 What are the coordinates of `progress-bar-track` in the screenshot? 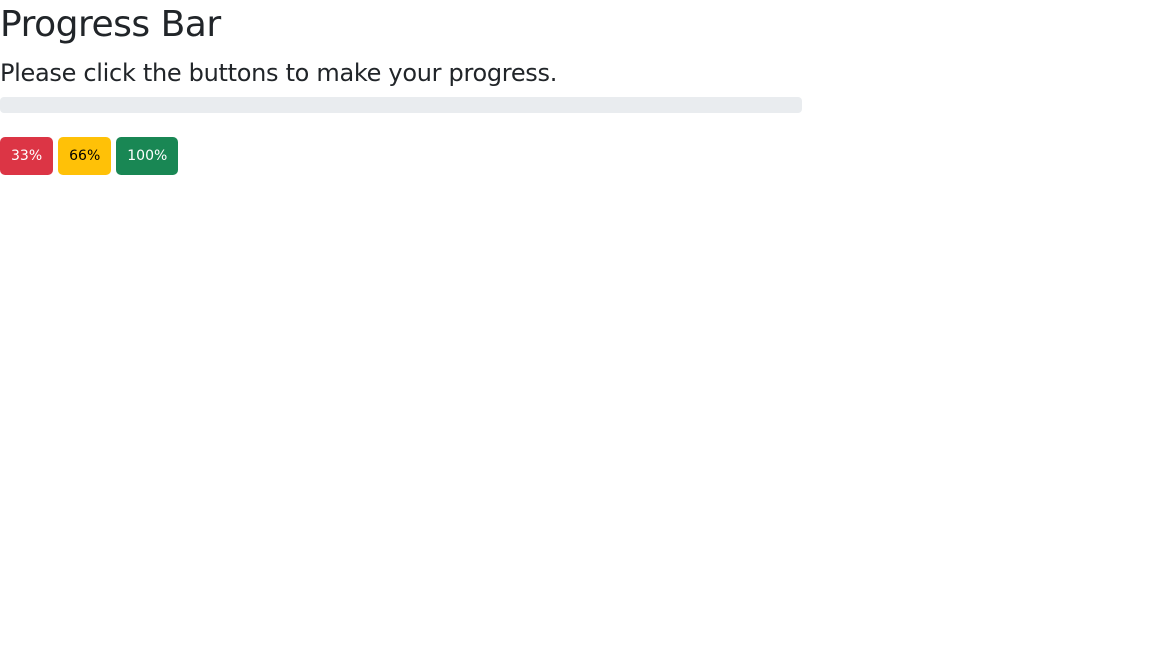 It's located at (401, 105).